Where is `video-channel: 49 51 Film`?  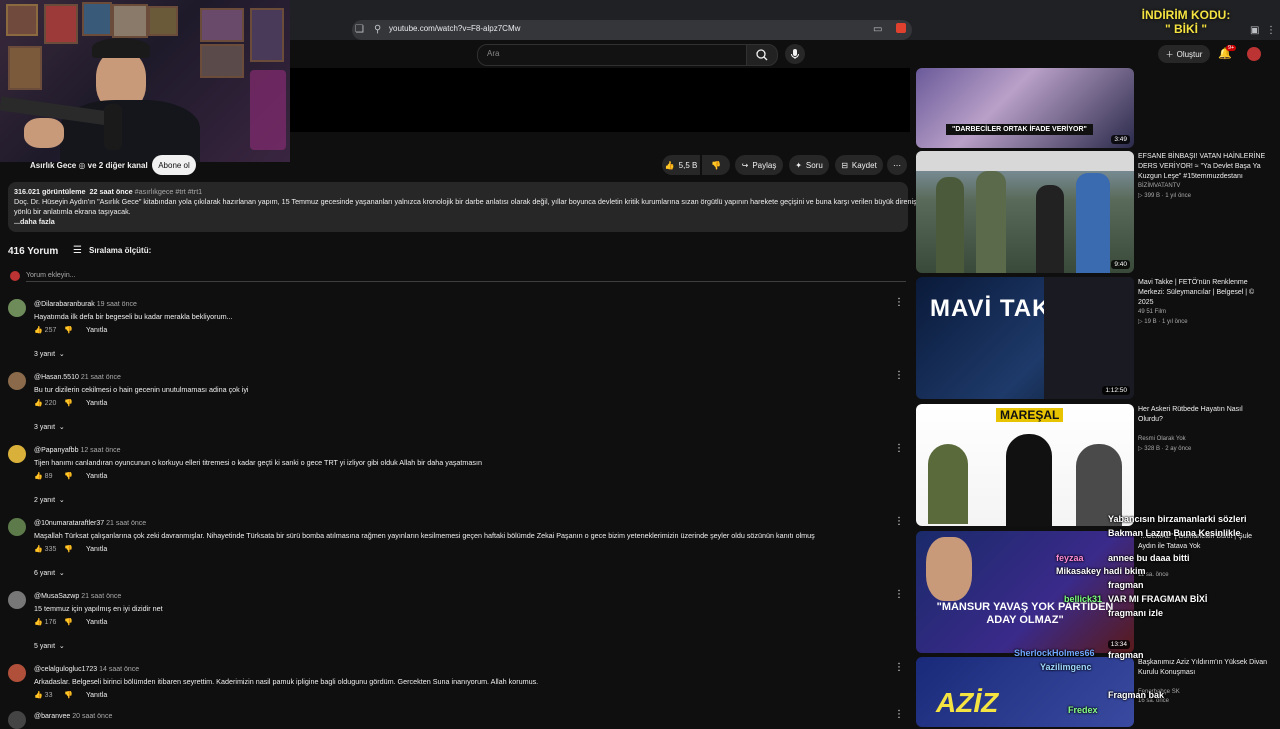
video-channel: 49 51 Film is located at coordinates (1152, 312).